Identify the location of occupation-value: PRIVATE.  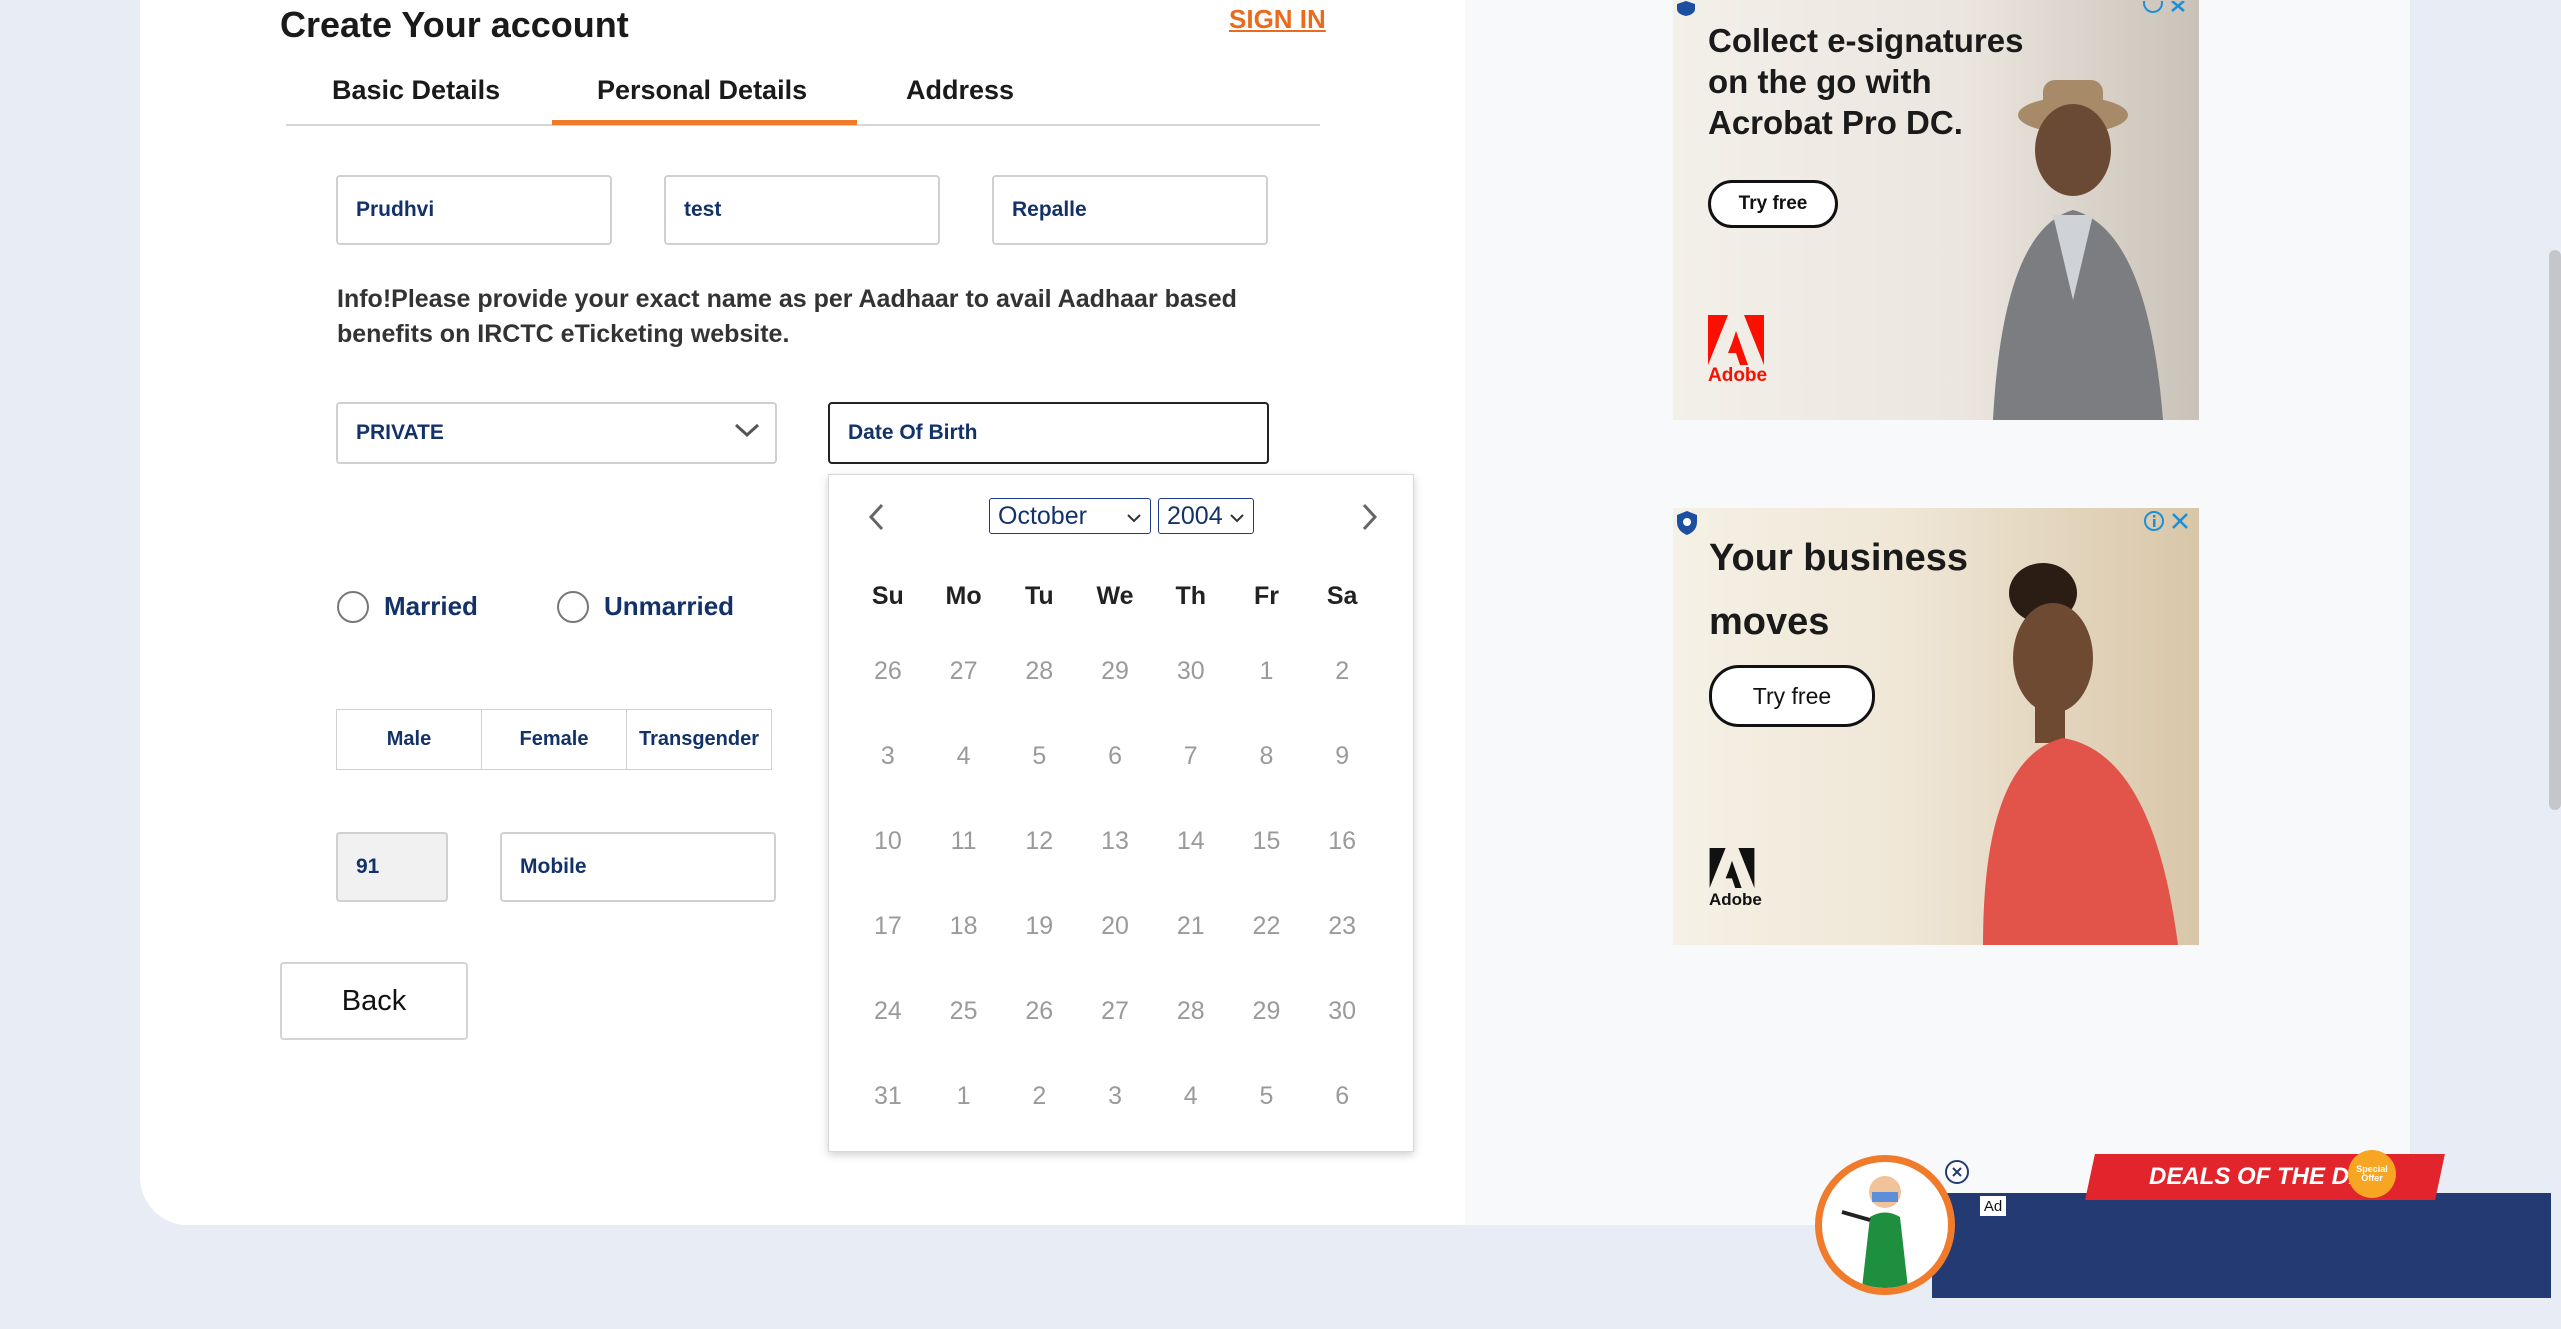
(400, 432).